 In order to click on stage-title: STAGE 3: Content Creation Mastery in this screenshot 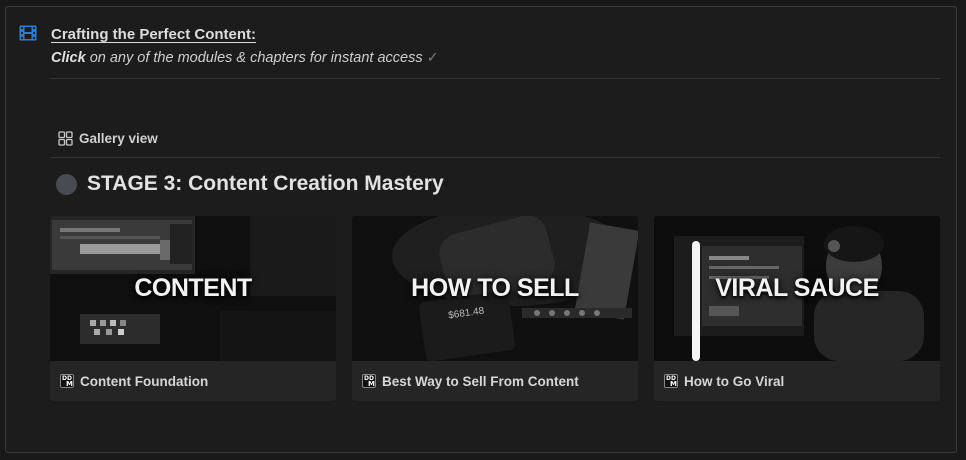, I will do `click(265, 183)`.